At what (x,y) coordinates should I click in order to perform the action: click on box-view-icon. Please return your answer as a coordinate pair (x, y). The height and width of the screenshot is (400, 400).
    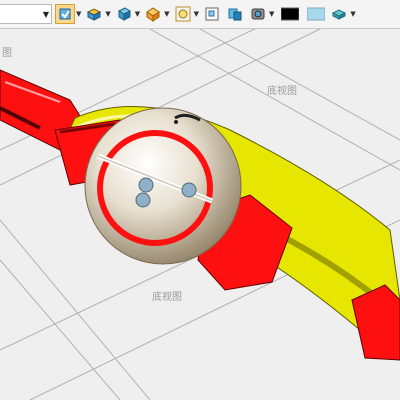
    Looking at the image, I should click on (153, 14).